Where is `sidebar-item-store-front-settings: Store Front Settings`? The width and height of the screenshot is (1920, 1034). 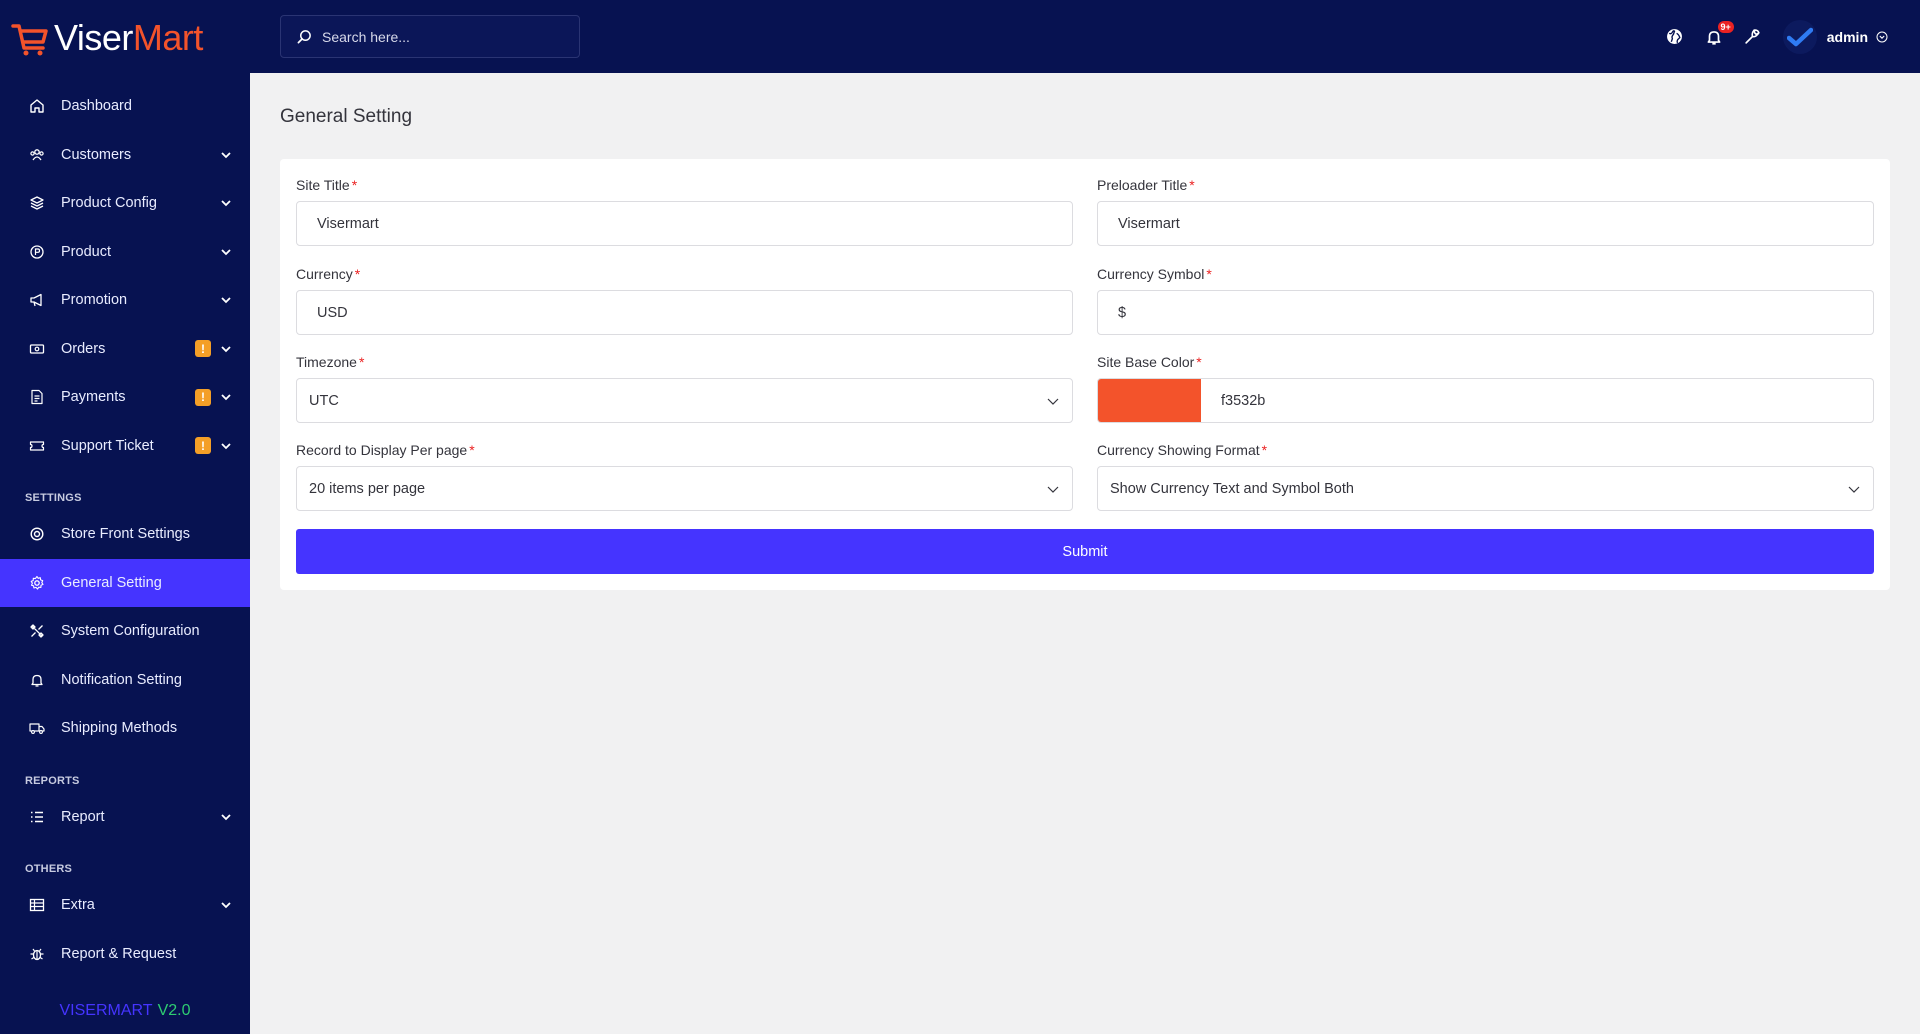
sidebar-item-store-front-settings: Store Front Settings is located at coordinates (125, 534).